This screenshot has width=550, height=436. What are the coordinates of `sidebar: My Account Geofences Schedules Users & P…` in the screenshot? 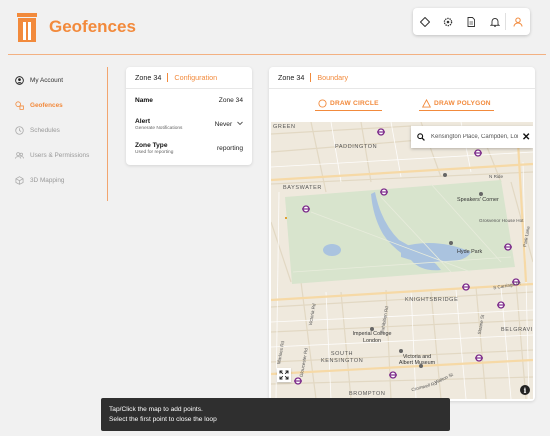 It's located at (58, 134).